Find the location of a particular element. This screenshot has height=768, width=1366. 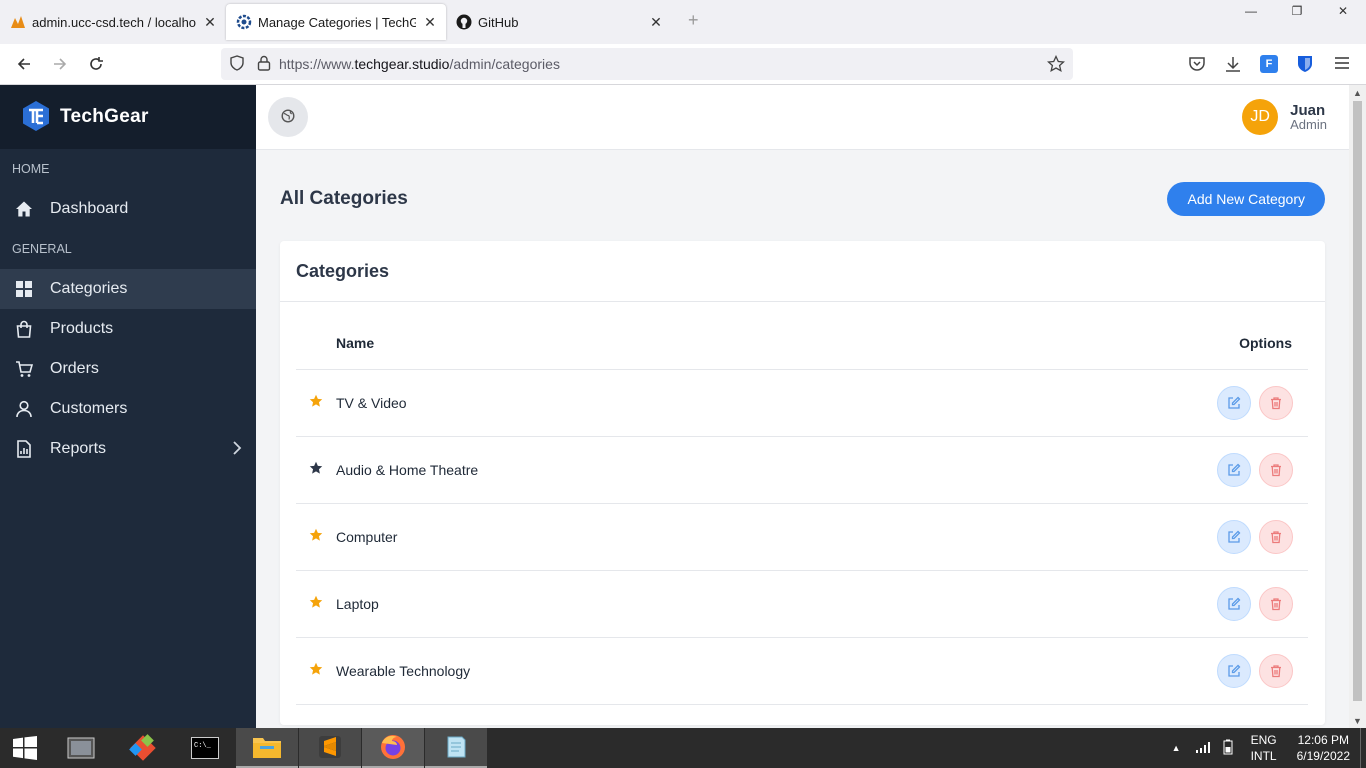

windows-icon is located at coordinates (25, 748).